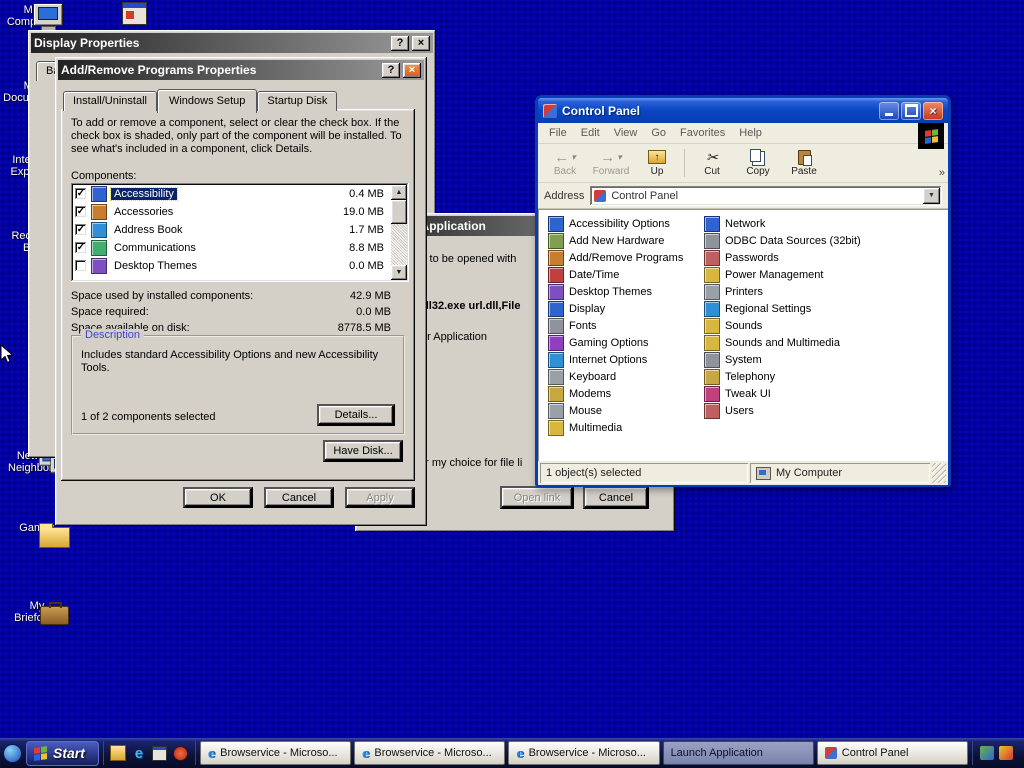  What do you see at coordinates (939, 473) in the screenshot?
I see `resize-grip` at bounding box center [939, 473].